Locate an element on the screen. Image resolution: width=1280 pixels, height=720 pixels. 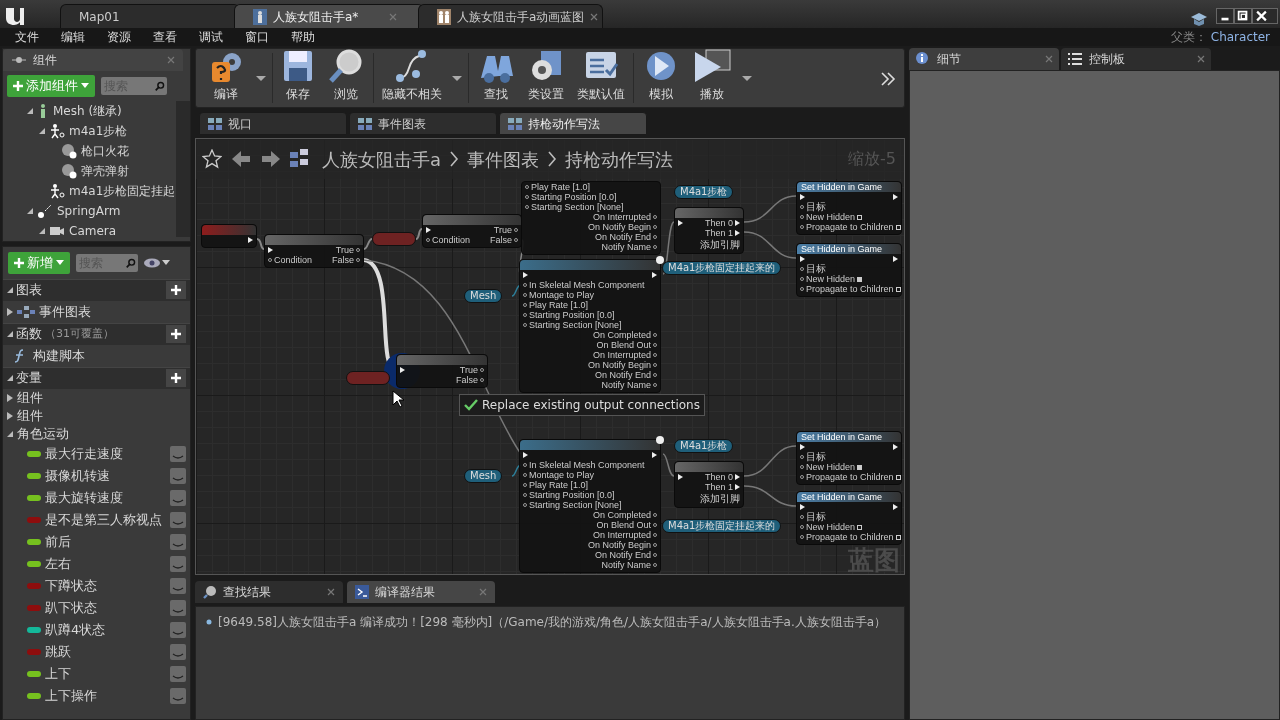
menu-item: 编辑 is located at coordinates (73, 37).